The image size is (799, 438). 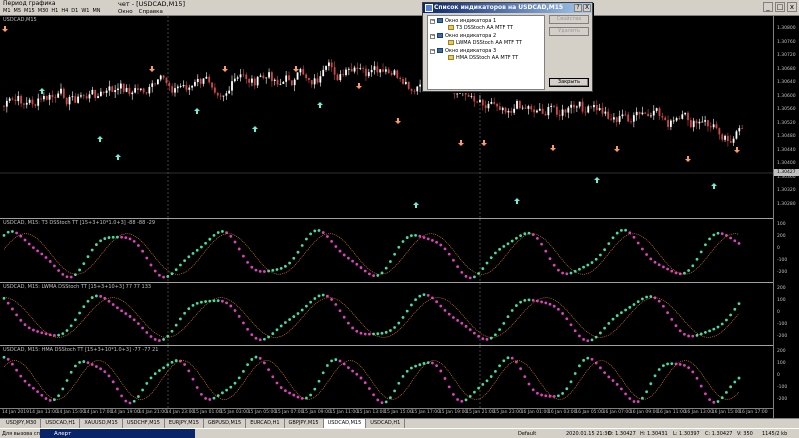 I want to click on timeframe-m1-button: M1, so click(x=7, y=11).